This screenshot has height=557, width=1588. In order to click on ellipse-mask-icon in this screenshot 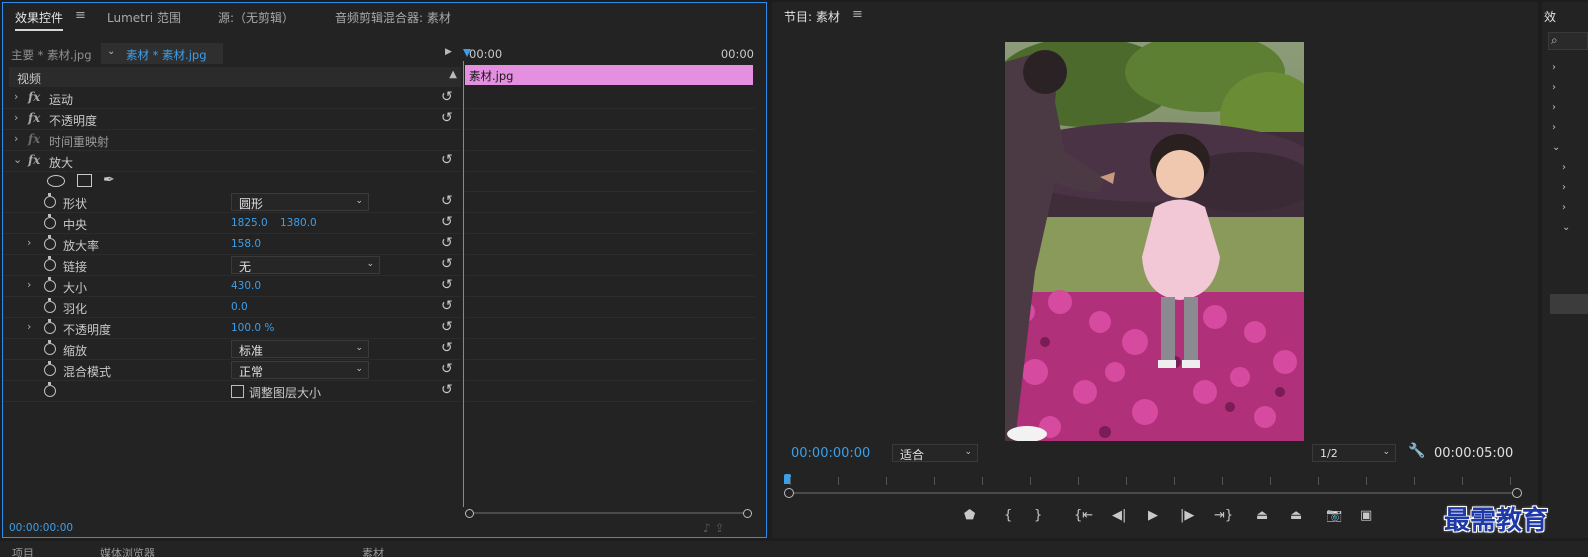, I will do `click(56, 181)`.